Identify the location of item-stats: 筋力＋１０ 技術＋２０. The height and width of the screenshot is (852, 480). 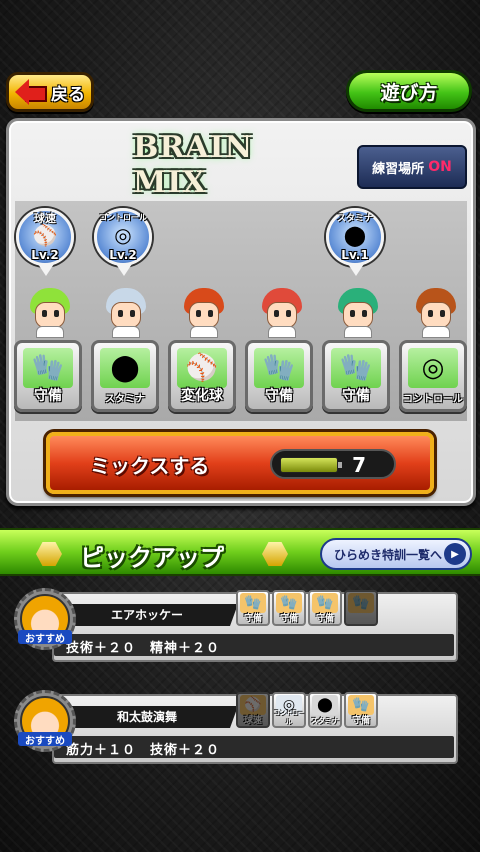
(143, 750).